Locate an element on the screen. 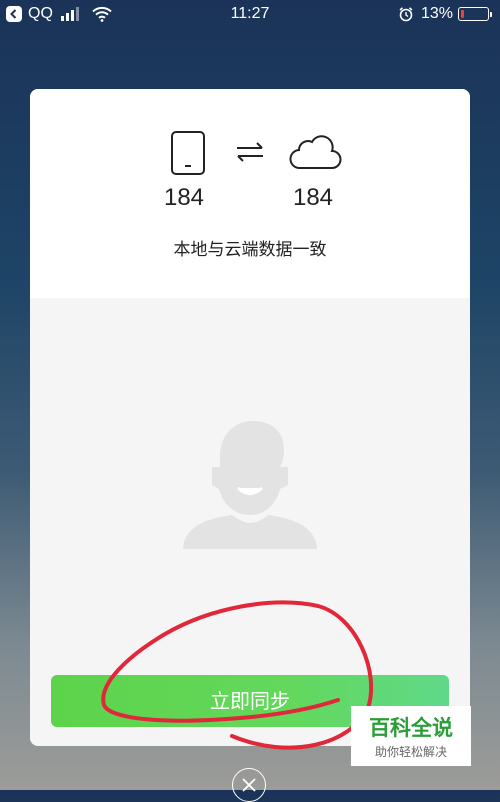 This screenshot has height=802, width=500. cloud-count: 184 is located at coordinates (313, 197).